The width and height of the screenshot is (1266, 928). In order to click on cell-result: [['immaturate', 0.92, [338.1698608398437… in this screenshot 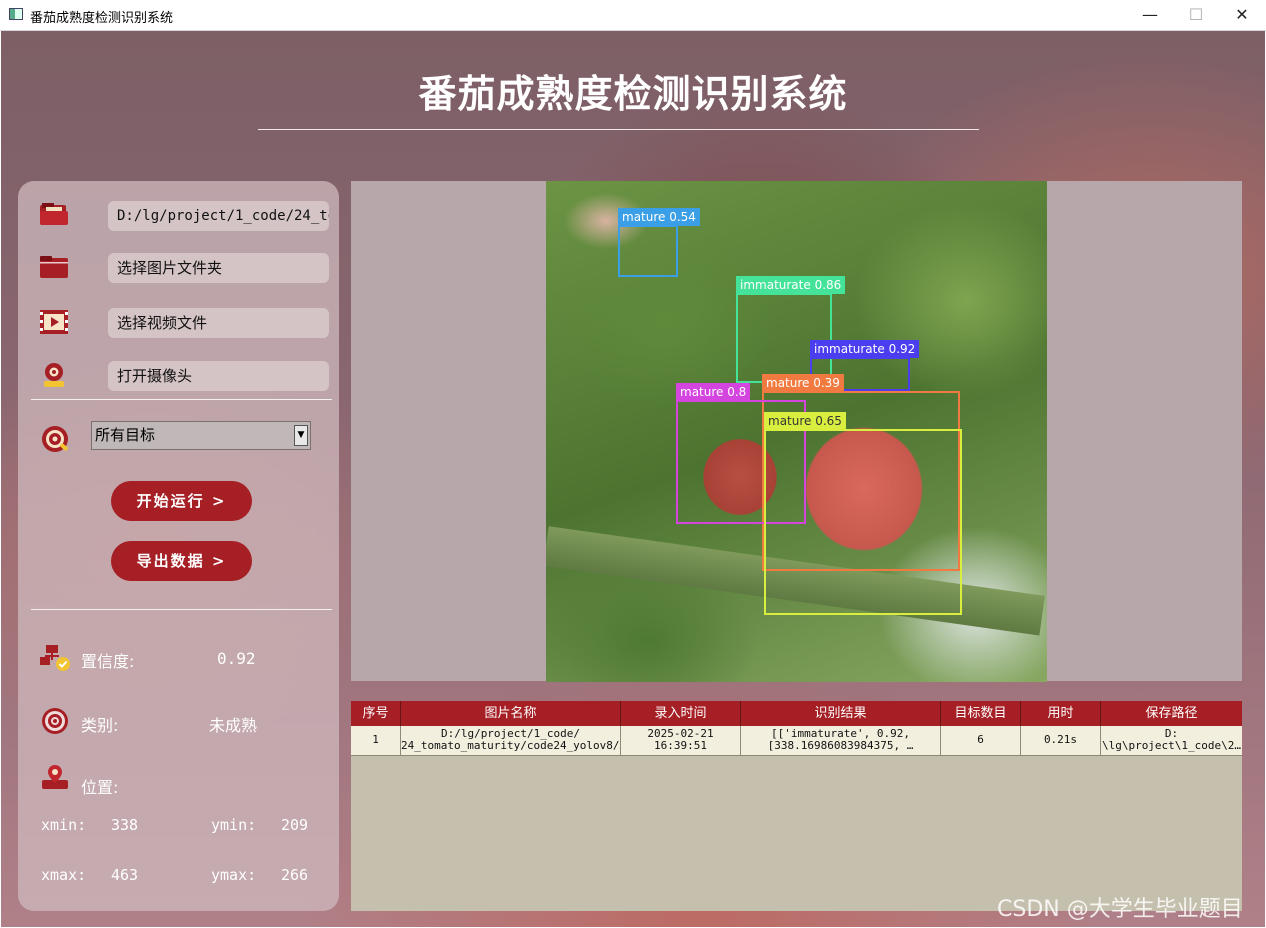, I will do `click(841, 740)`.